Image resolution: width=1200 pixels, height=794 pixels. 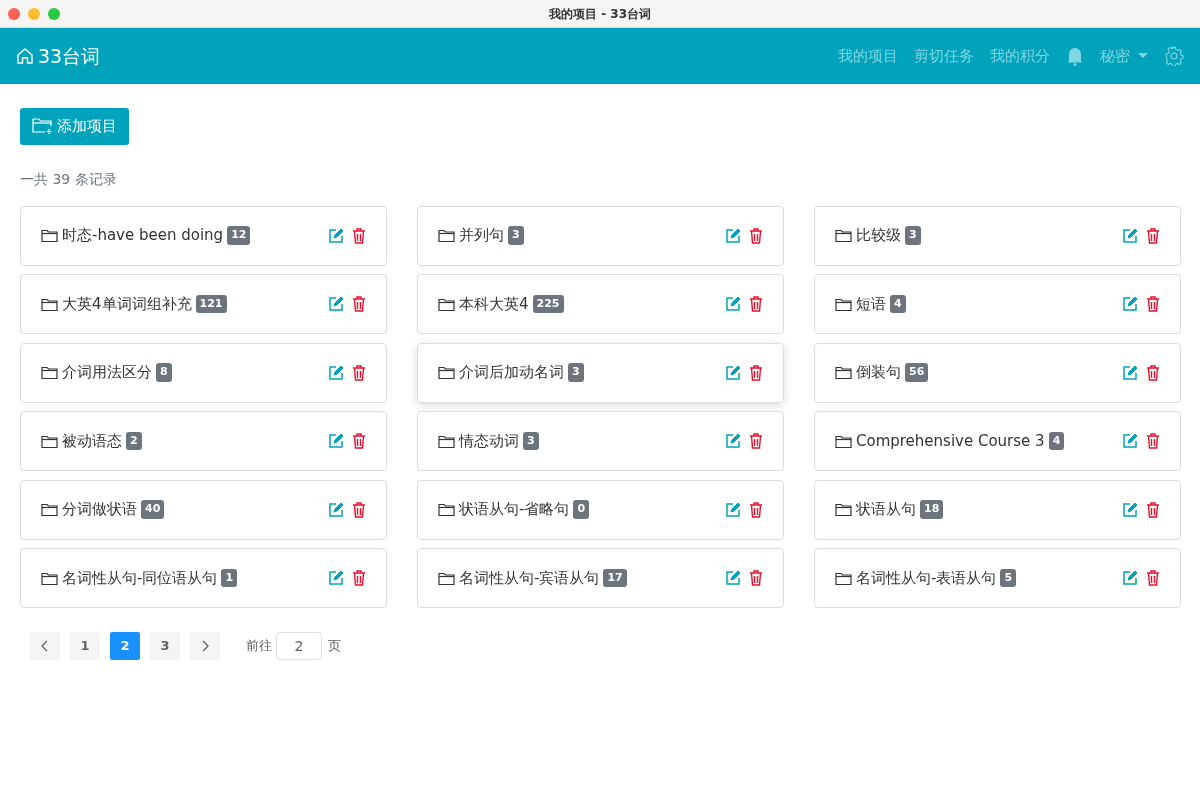 What do you see at coordinates (600, 304) in the screenshot?
I see `project-card: 本科大英4 225` at bounding box center [600, 304].